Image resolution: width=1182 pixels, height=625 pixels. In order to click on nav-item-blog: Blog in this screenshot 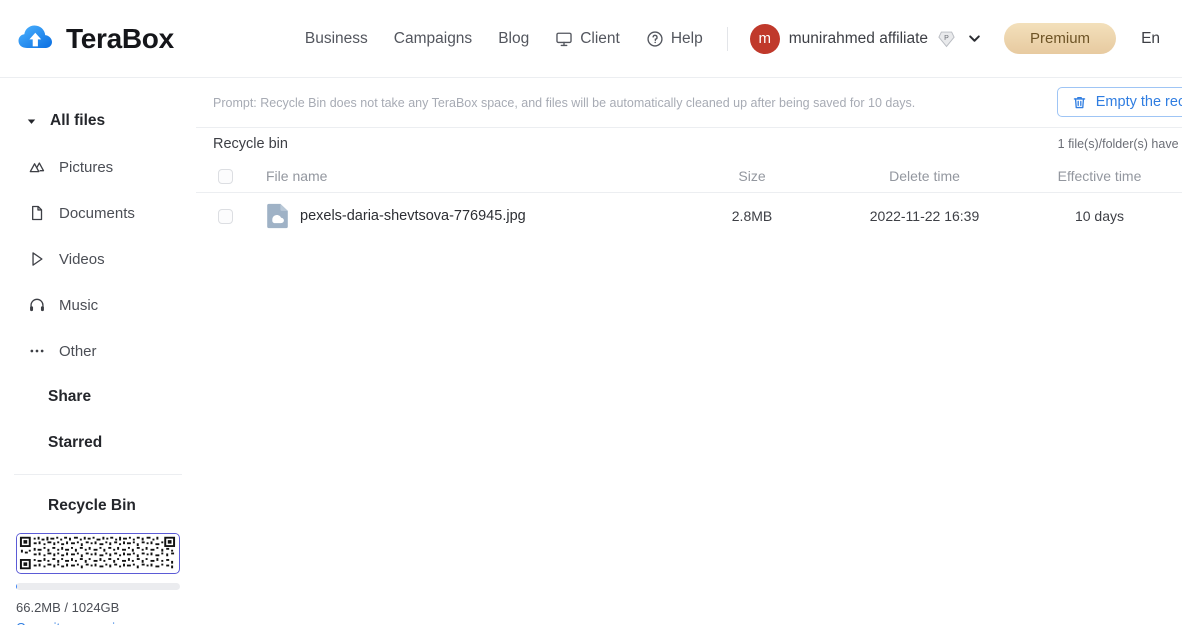, I will do `click(513, 39)`.